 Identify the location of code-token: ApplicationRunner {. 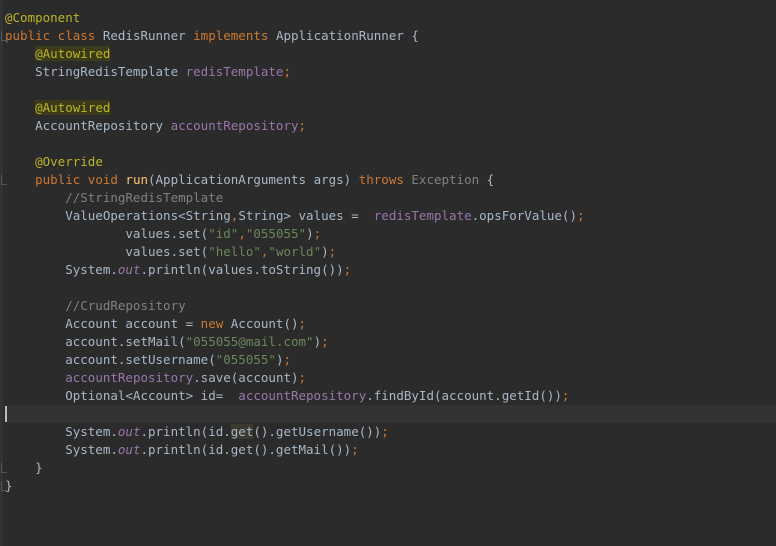
(347, 35).